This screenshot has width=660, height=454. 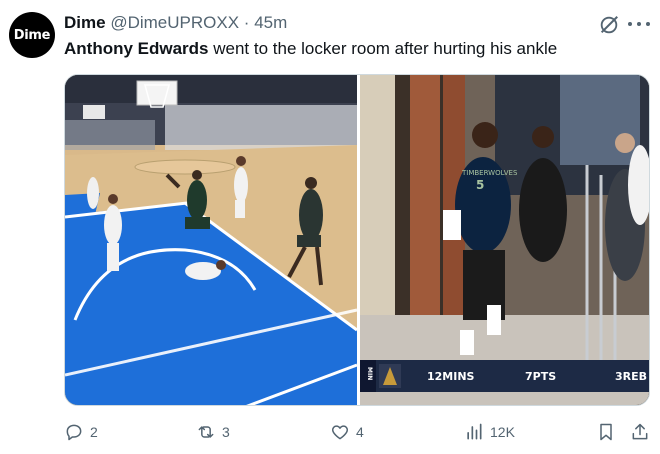 I want to click on avatar-logo-text: Dime, so click(x=32, y=35).